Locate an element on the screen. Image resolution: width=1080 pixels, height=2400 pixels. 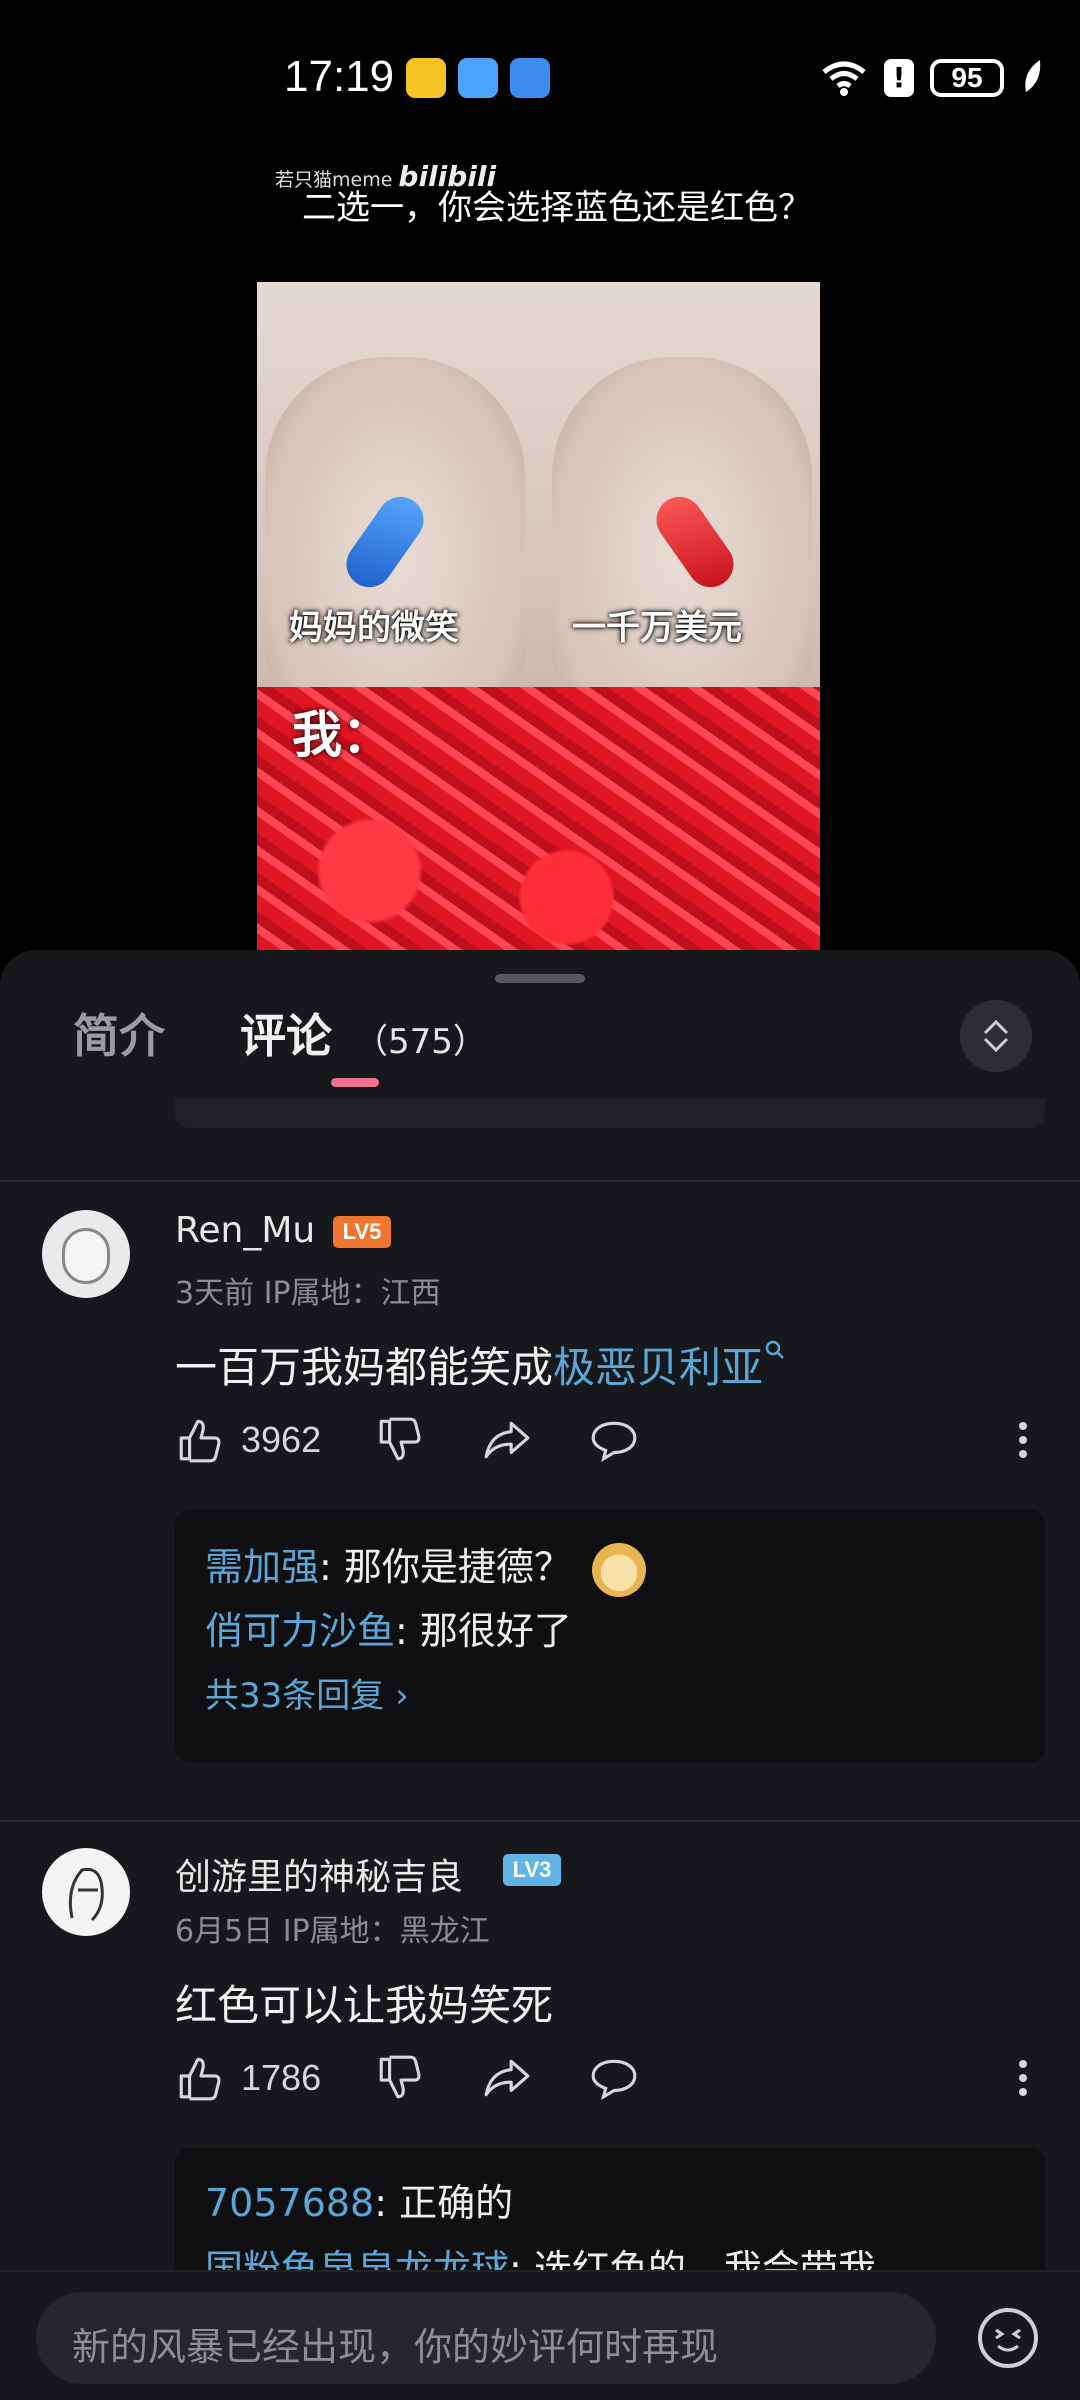
meme-hands-panel: 妈妈的微笑 一千万美元 is located at coordinates (538, 484).